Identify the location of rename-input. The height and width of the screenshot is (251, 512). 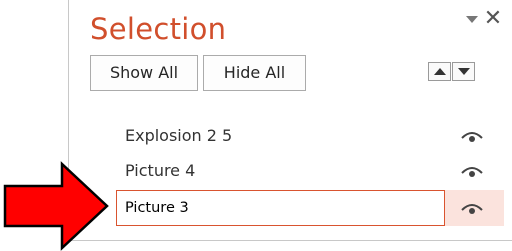
(280, 208).